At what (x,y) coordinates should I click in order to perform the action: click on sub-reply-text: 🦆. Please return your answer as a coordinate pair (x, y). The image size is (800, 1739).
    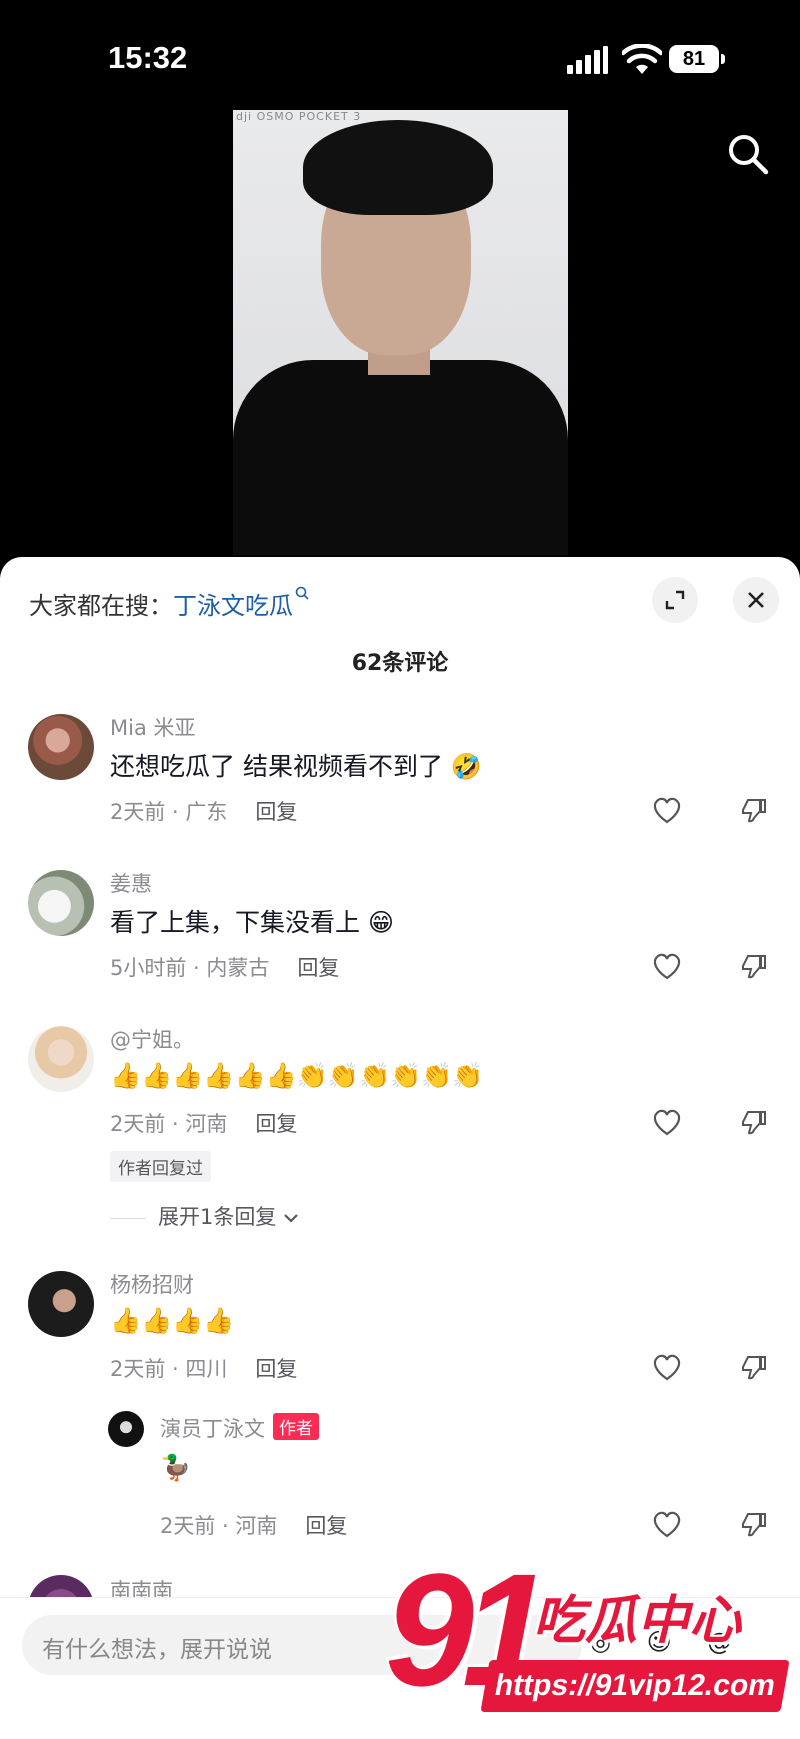
    Looking at the image, I should click on (176, 1467).